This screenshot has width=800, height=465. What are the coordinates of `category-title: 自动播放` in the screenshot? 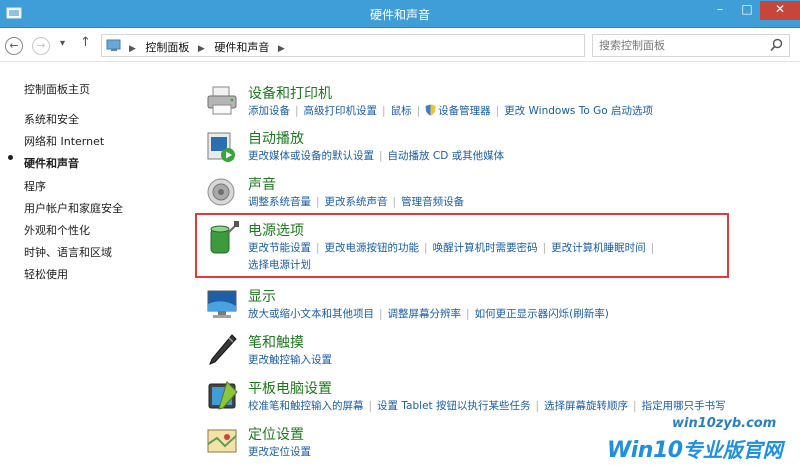 It's located at (276, 138).